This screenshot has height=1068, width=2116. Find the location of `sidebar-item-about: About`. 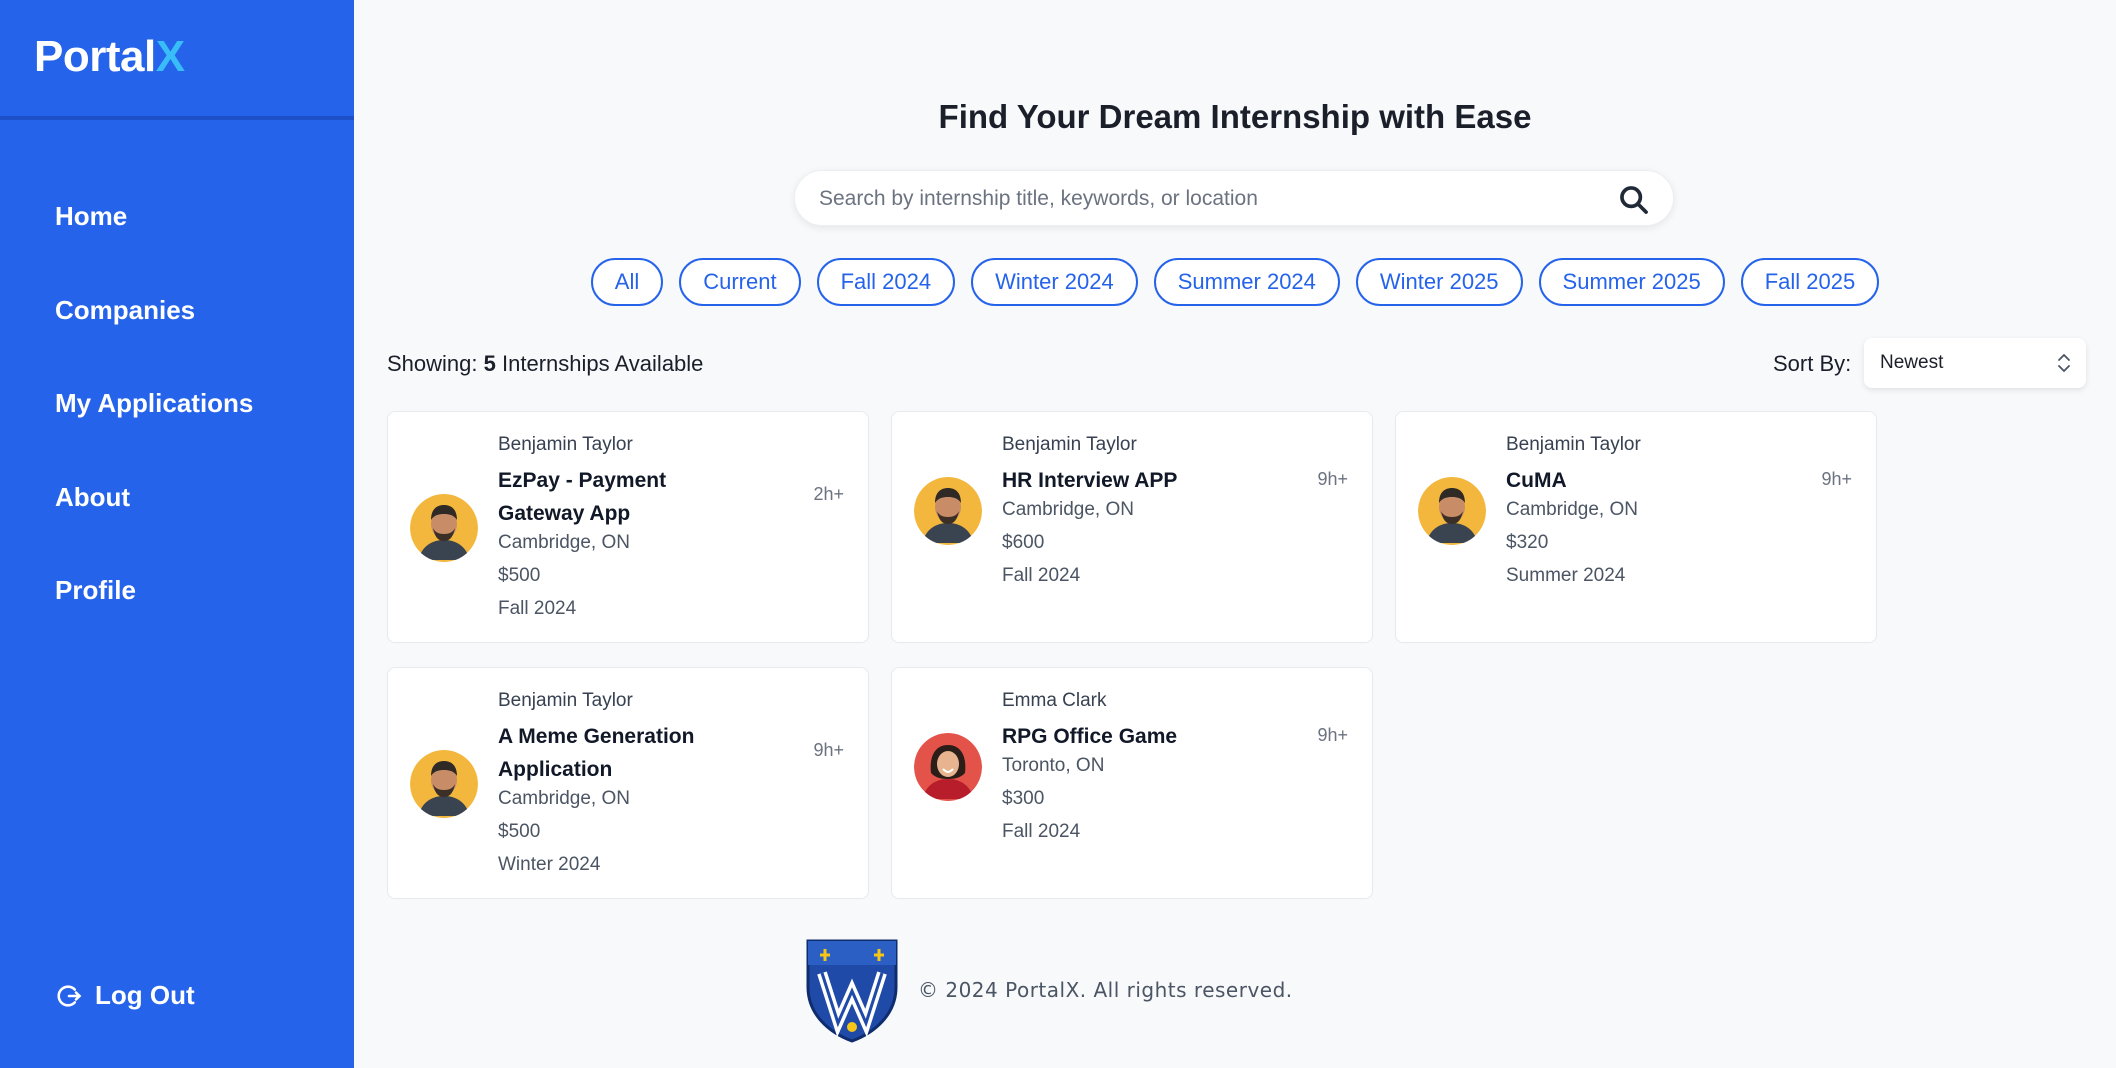

sidebar-item-about: About is located at coordinates (177, 508).